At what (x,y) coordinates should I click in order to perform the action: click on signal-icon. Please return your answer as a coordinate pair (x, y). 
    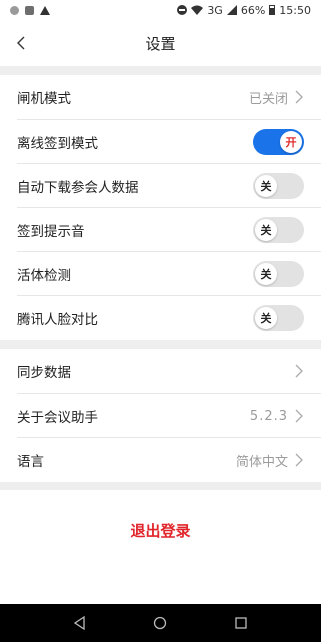
    Looking at the image, I should click on (231, 10).